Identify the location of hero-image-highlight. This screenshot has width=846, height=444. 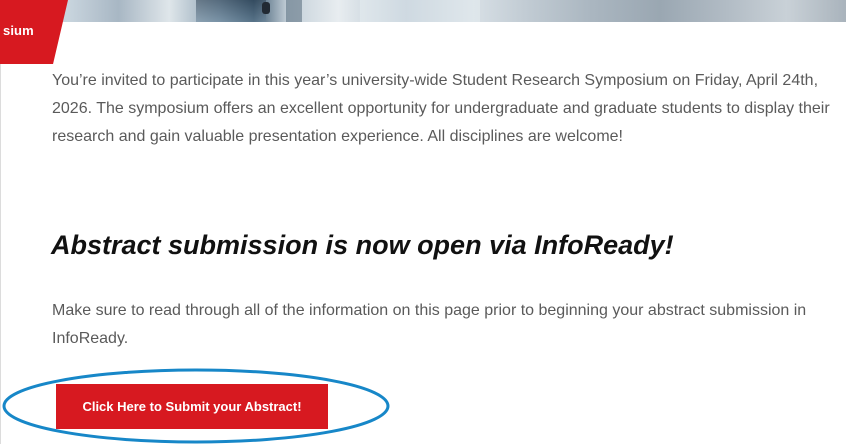
(420, 11).